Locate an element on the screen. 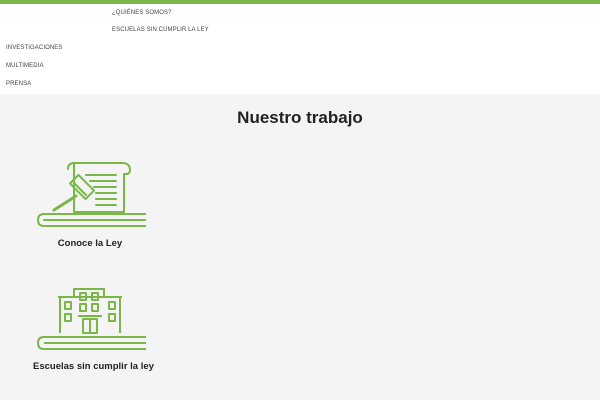 This screenshot has width=600, height=400. menu-item-multimedia: MULTIMEDIA is located at coordinates (25, 66).